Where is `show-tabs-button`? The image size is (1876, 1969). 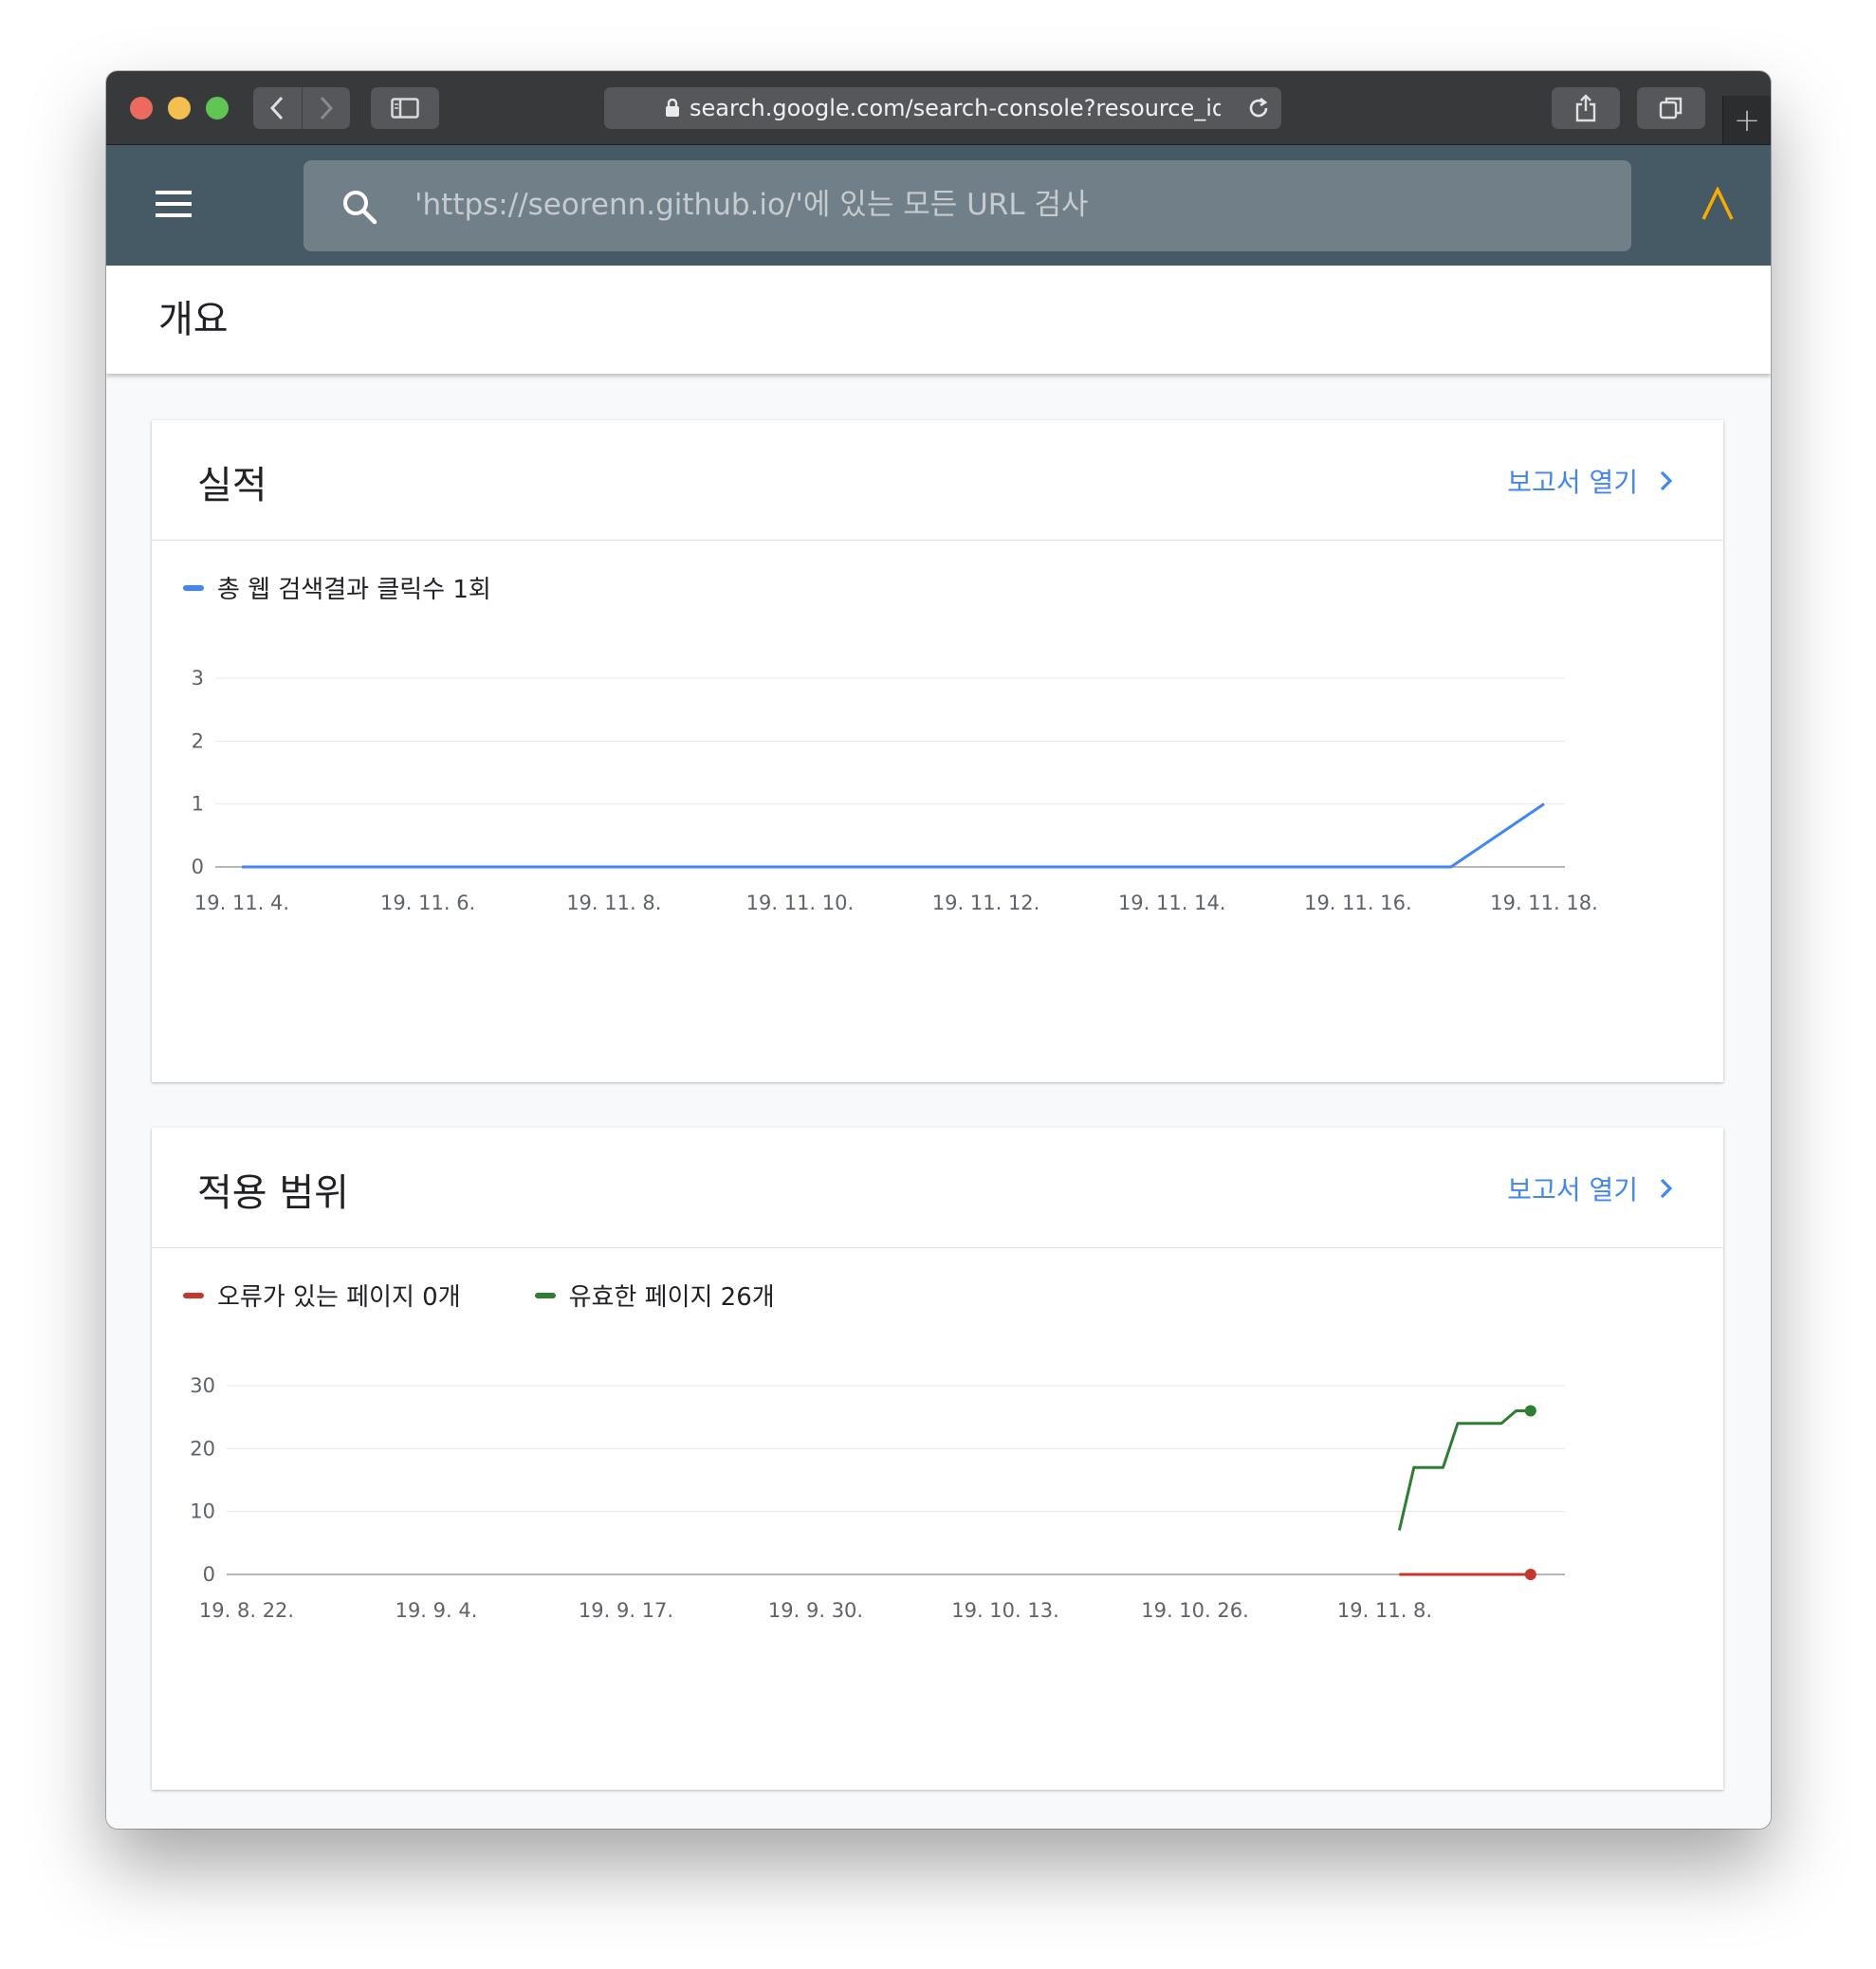 show-tabs-button is located at coordinates (1671, 108).